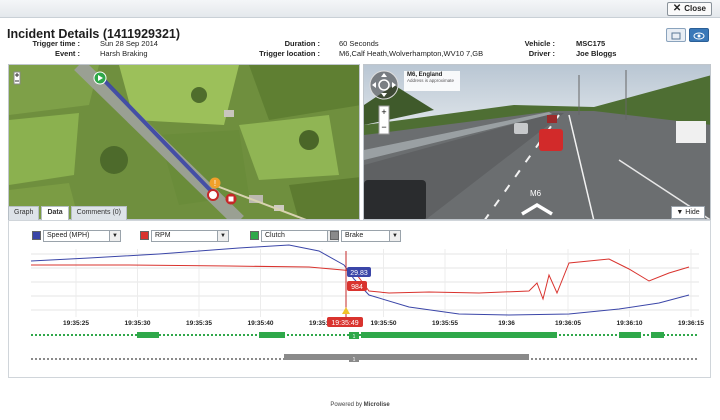 Image resolution: width=720 pixels, height=420 pixels. I want to click on tab-graph: Graph, so click(24, 213).